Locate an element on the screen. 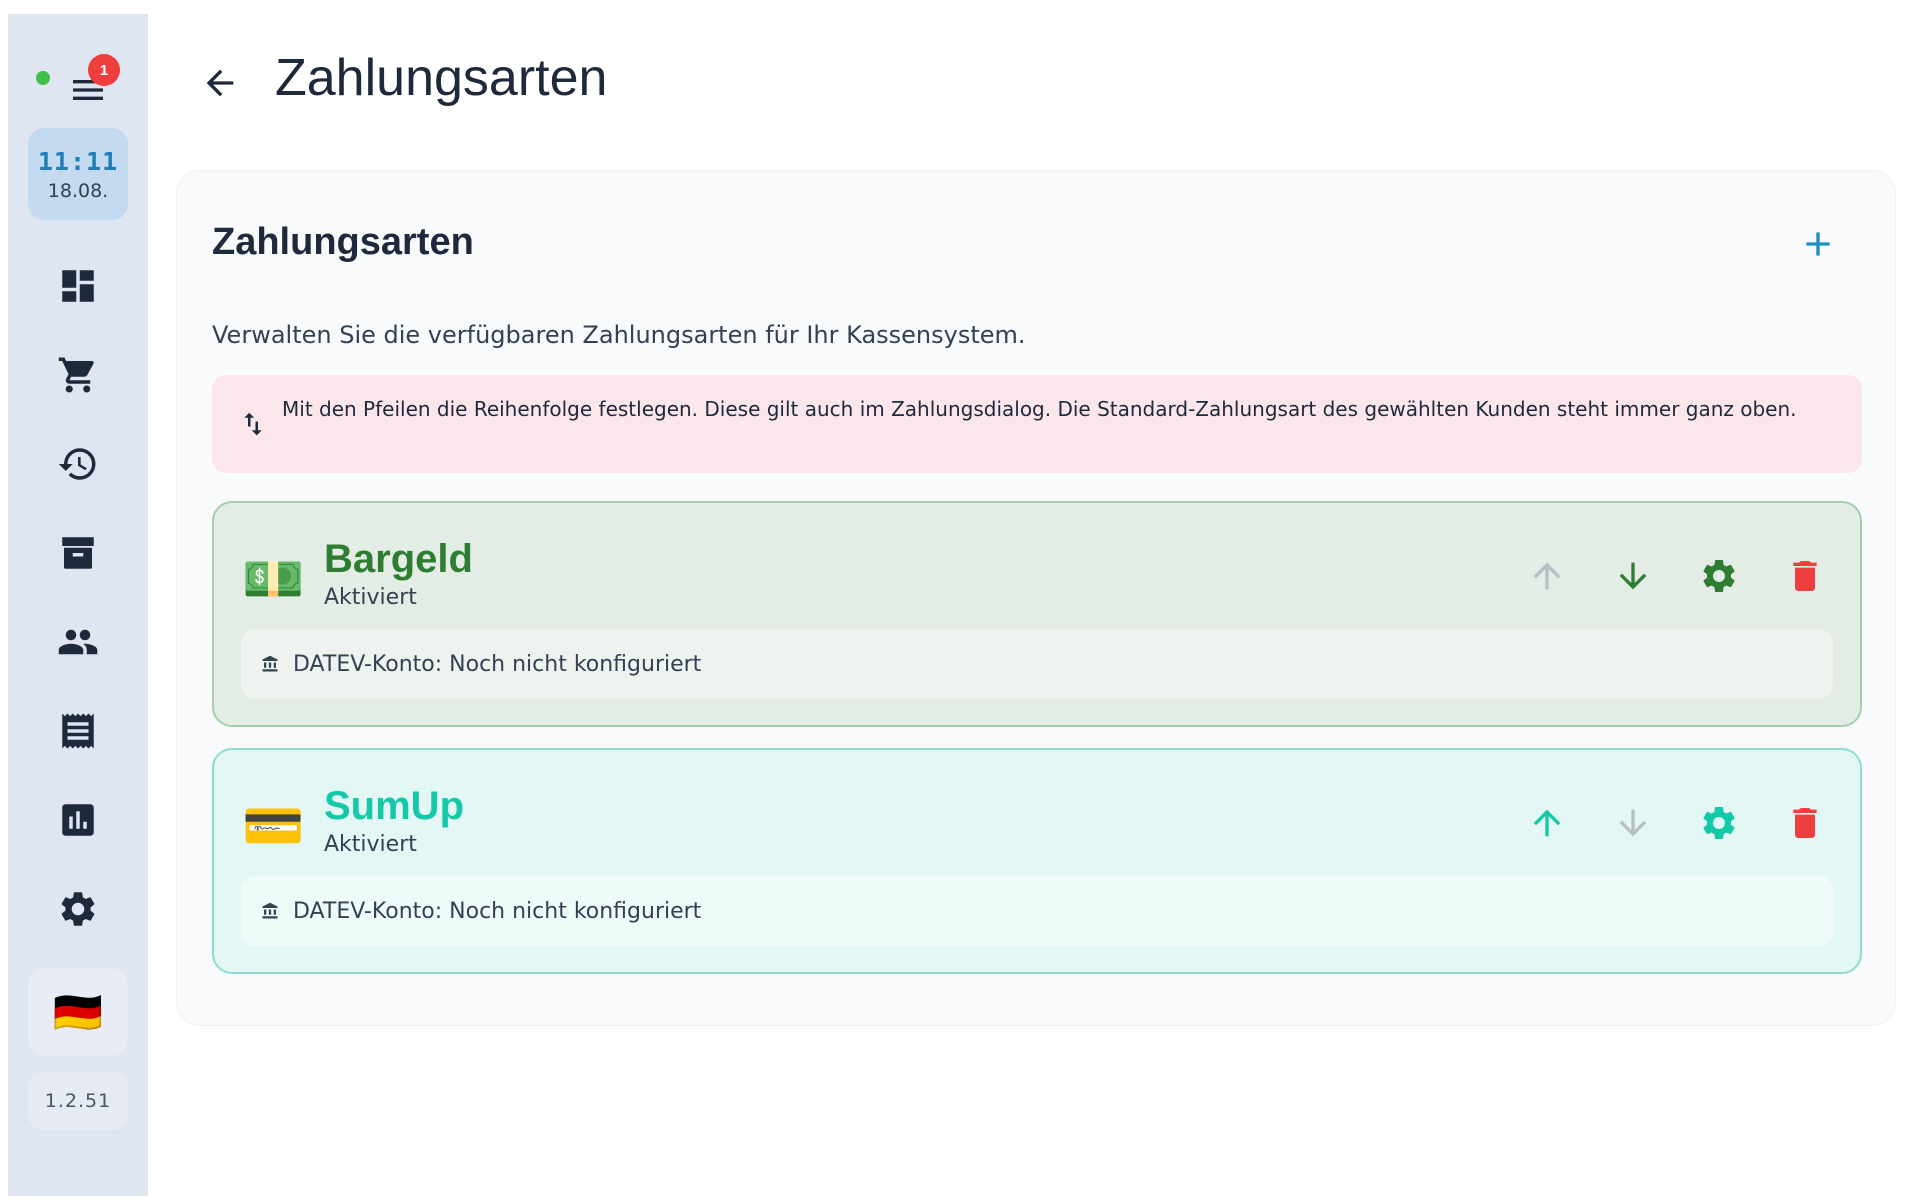 This screenshot has height=1200, width=1920. receipt-icon is located at coordinates (78, 731).